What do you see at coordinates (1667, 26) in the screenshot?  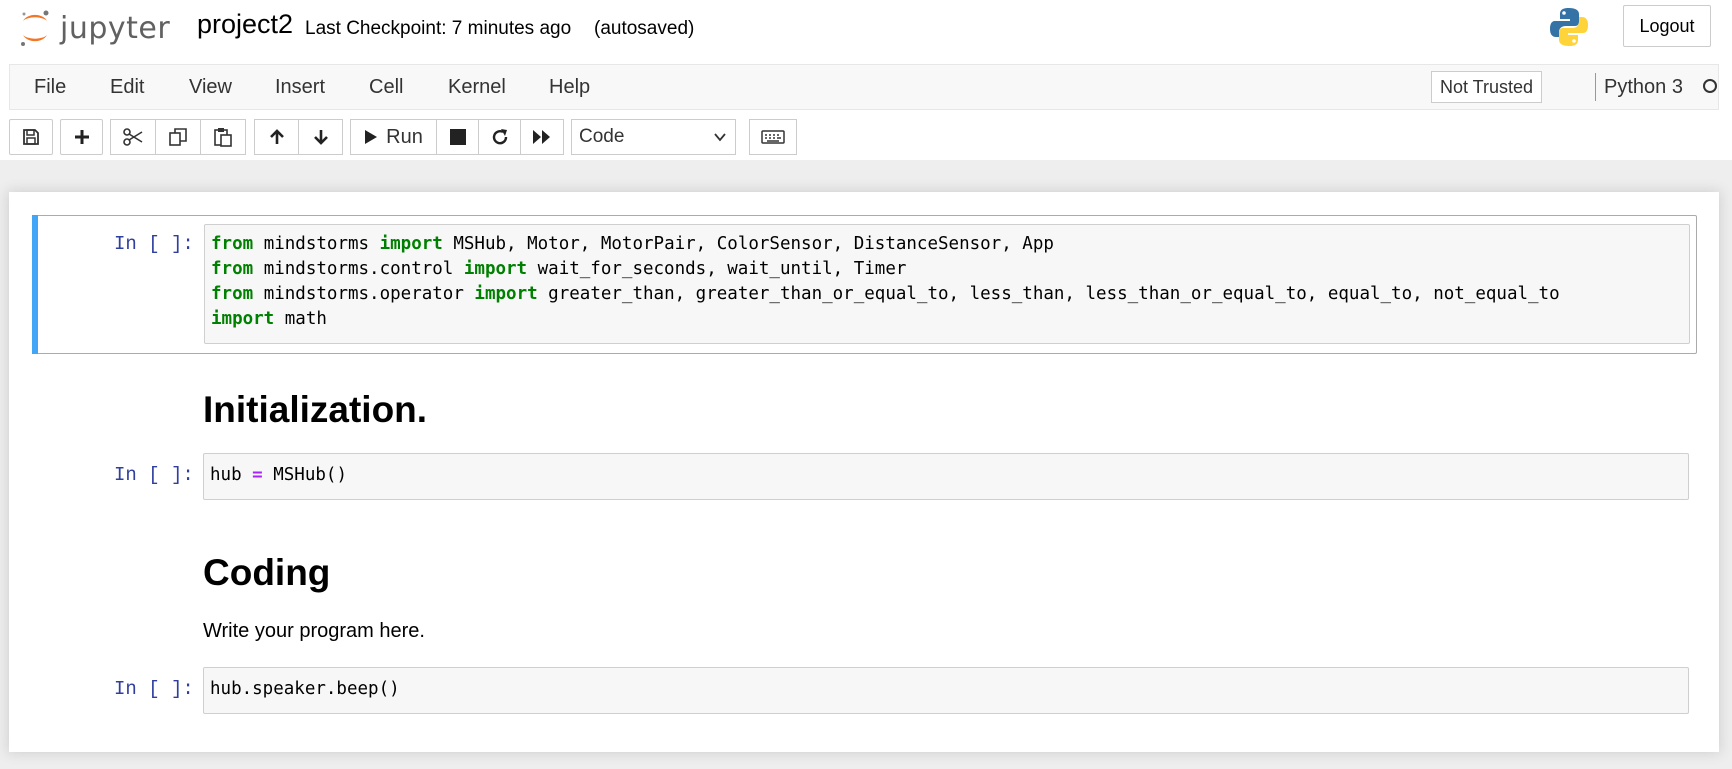 I see `logout-button: Logout` at bounding box center [1667, 26].